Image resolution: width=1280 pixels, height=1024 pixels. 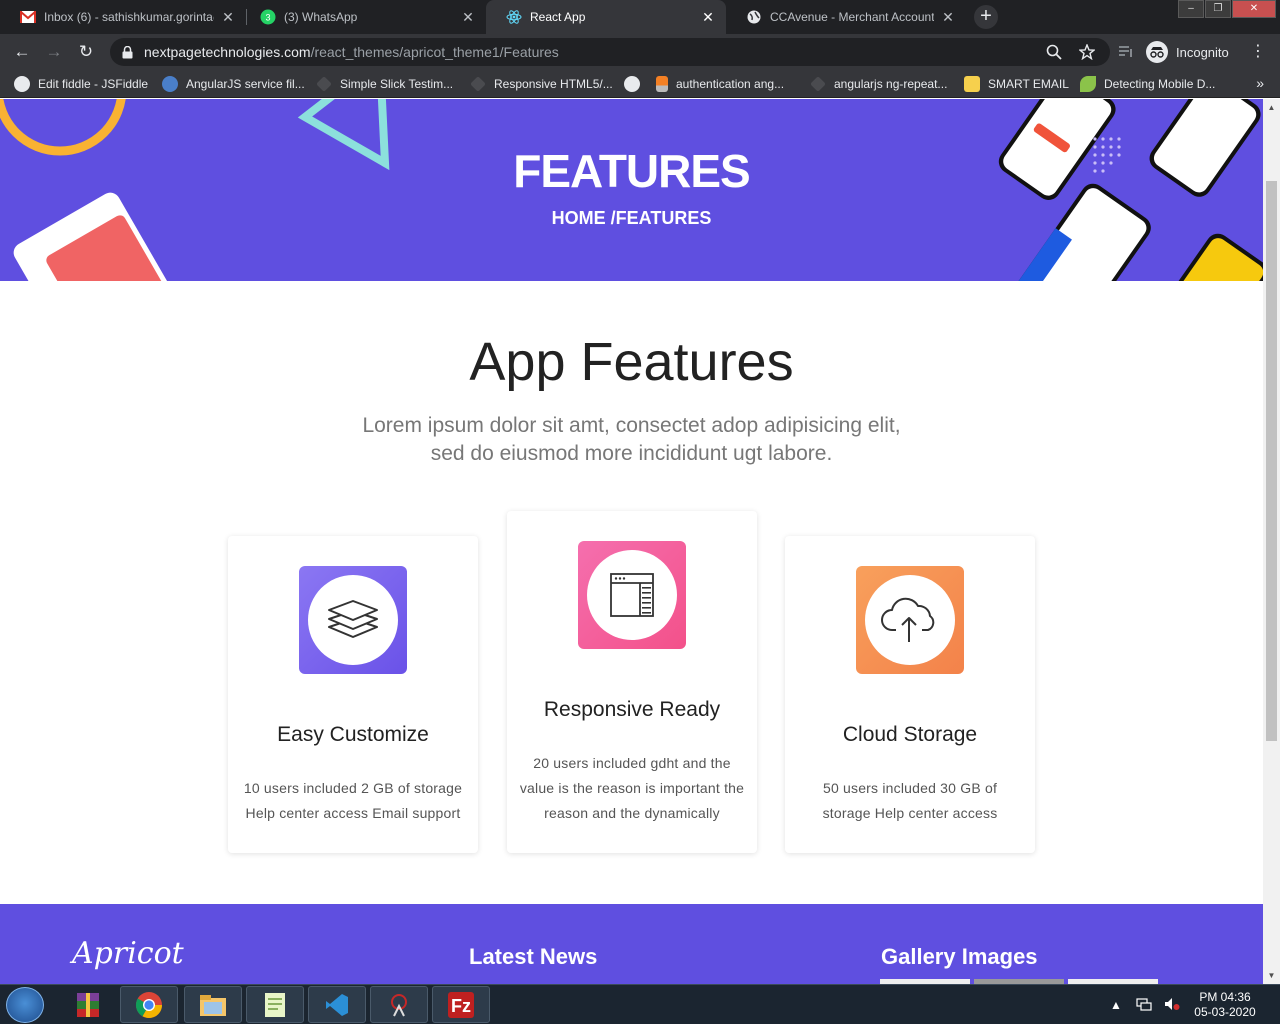 I want to click on tab-ccavenue: CCAvenue - Merchant Accounting ✕, so click(x=846, y=17).